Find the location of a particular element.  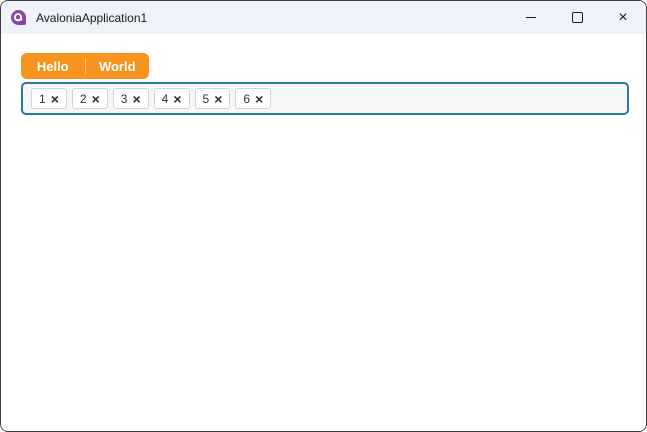

minimize-button is located at coordinates (531, 17).